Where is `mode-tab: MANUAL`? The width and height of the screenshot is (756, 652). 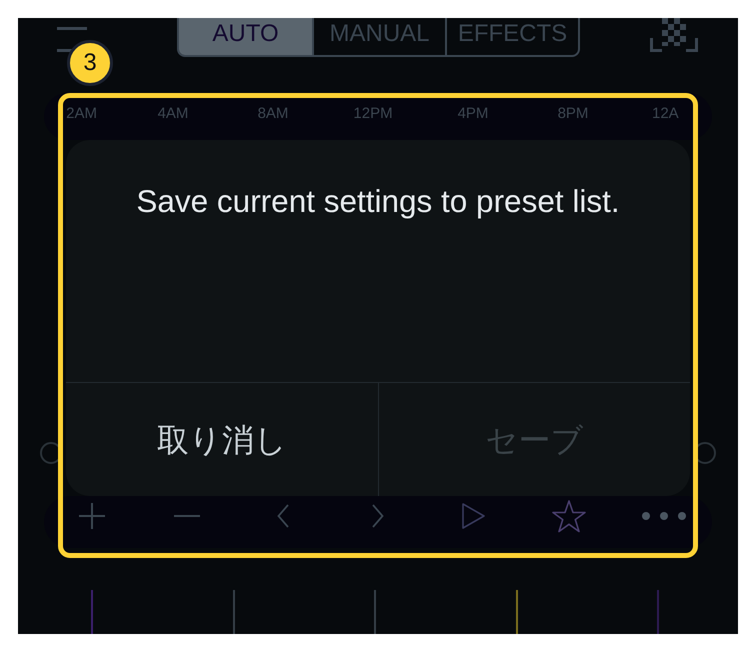
mode-tab: MANUAL is located at coordinates (378, 36).